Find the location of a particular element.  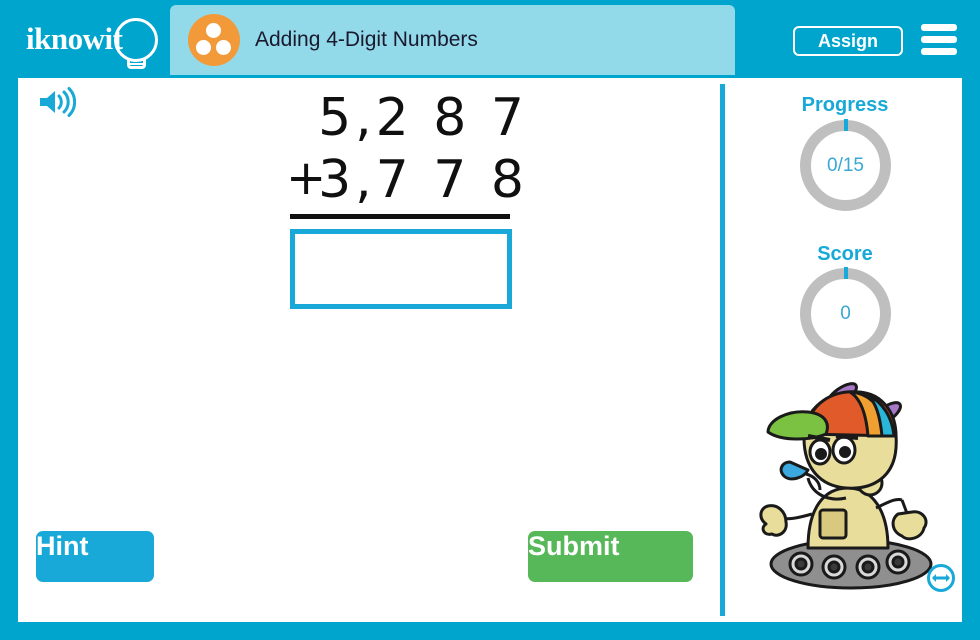

problem-rule-line is located at coordinates (400, 216).